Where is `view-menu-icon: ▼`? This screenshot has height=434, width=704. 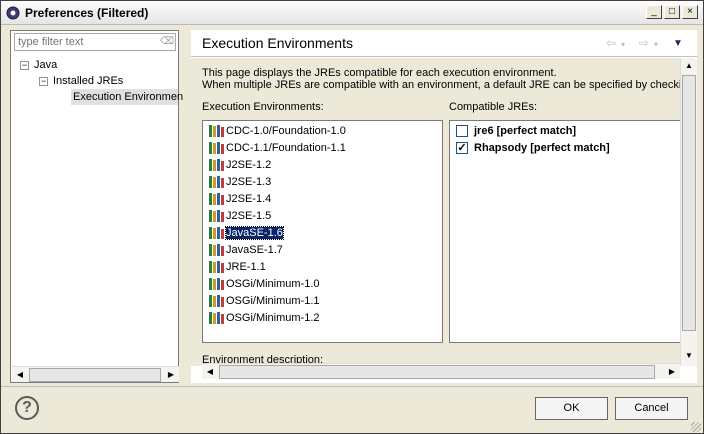 view-menu-icon: ▼ is located at coordinates (678, 43).